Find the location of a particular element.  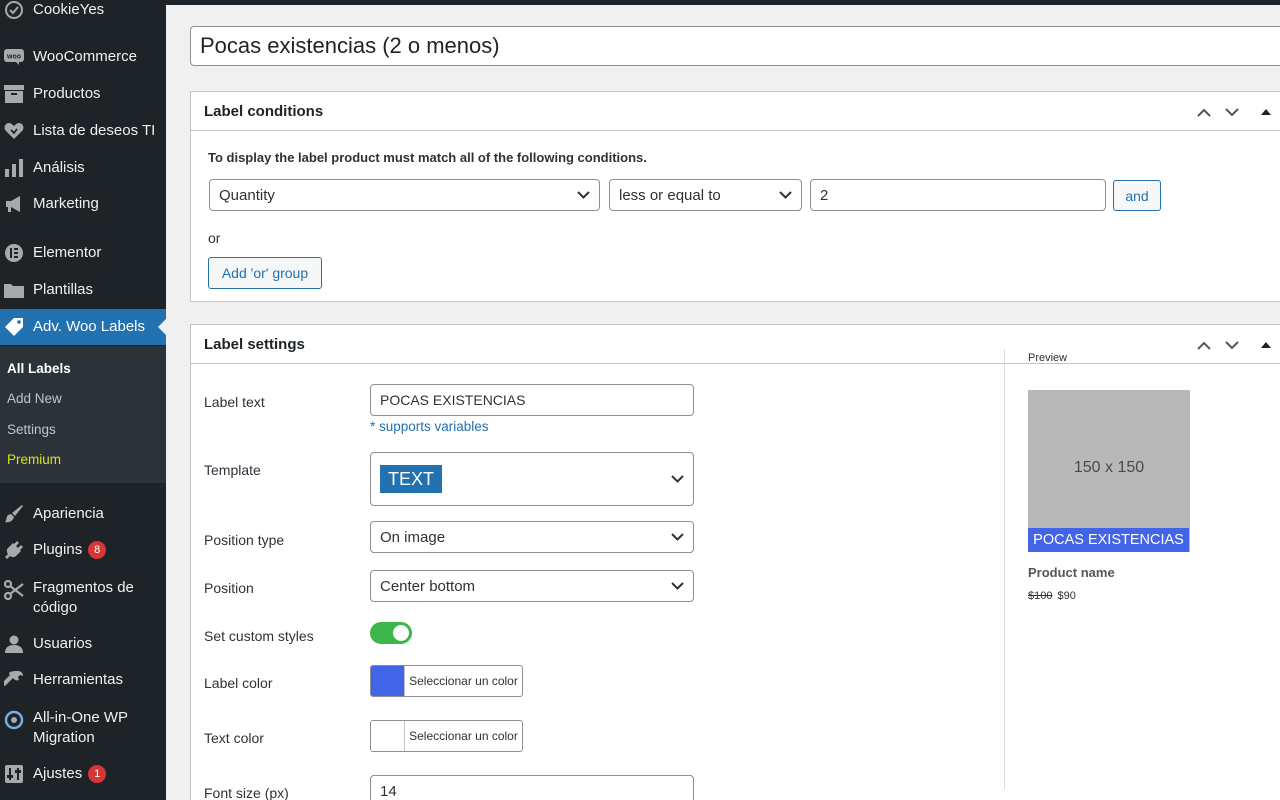

sidebar-item-label: Apariencia is located at coordinates (68, 513).